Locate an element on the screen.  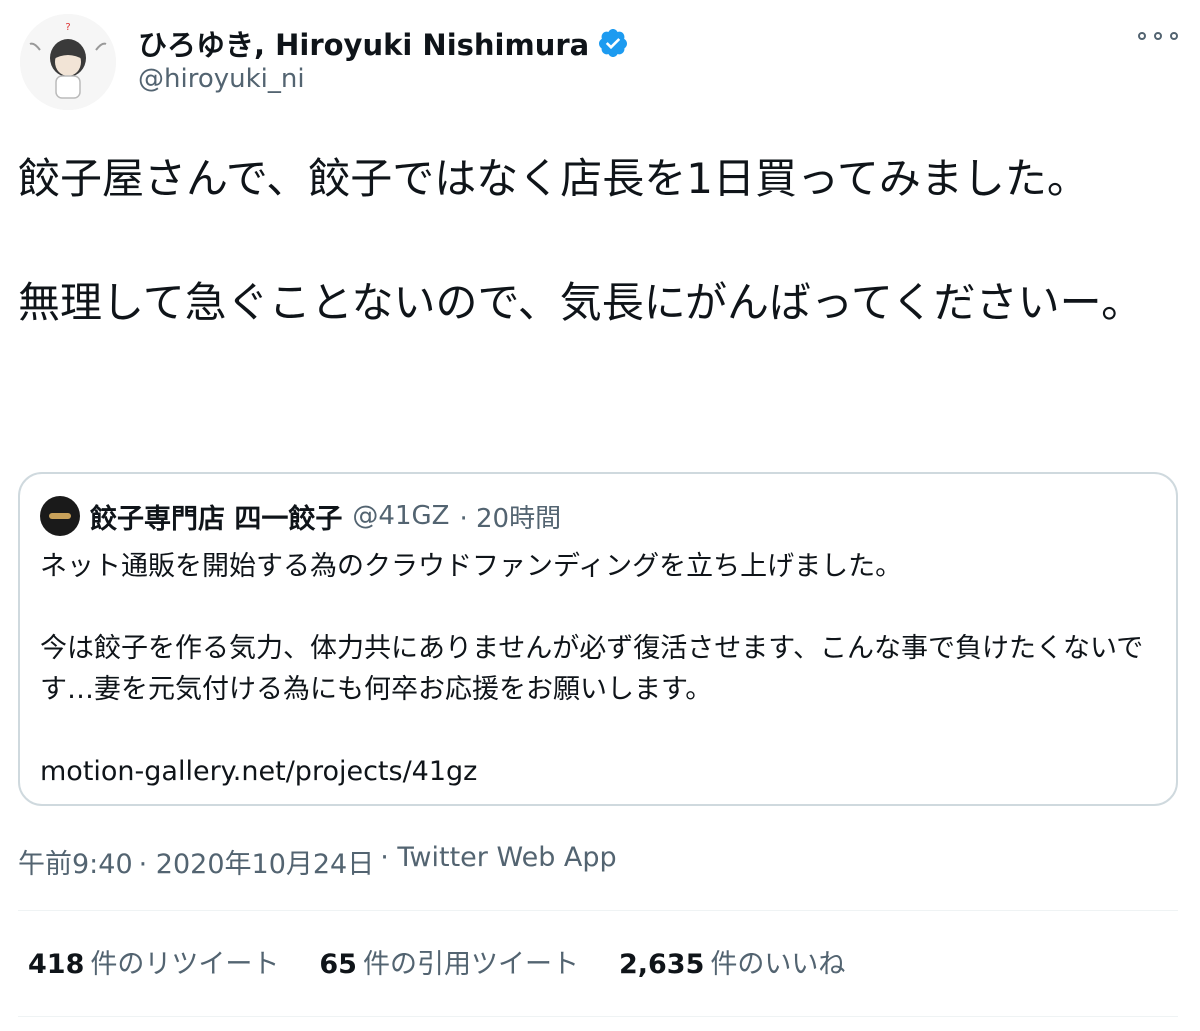
tweet-stats: 418 件のリツイート 65 件の引用ツイート 2,635 件のいいね is located at coordinates (436, 961).